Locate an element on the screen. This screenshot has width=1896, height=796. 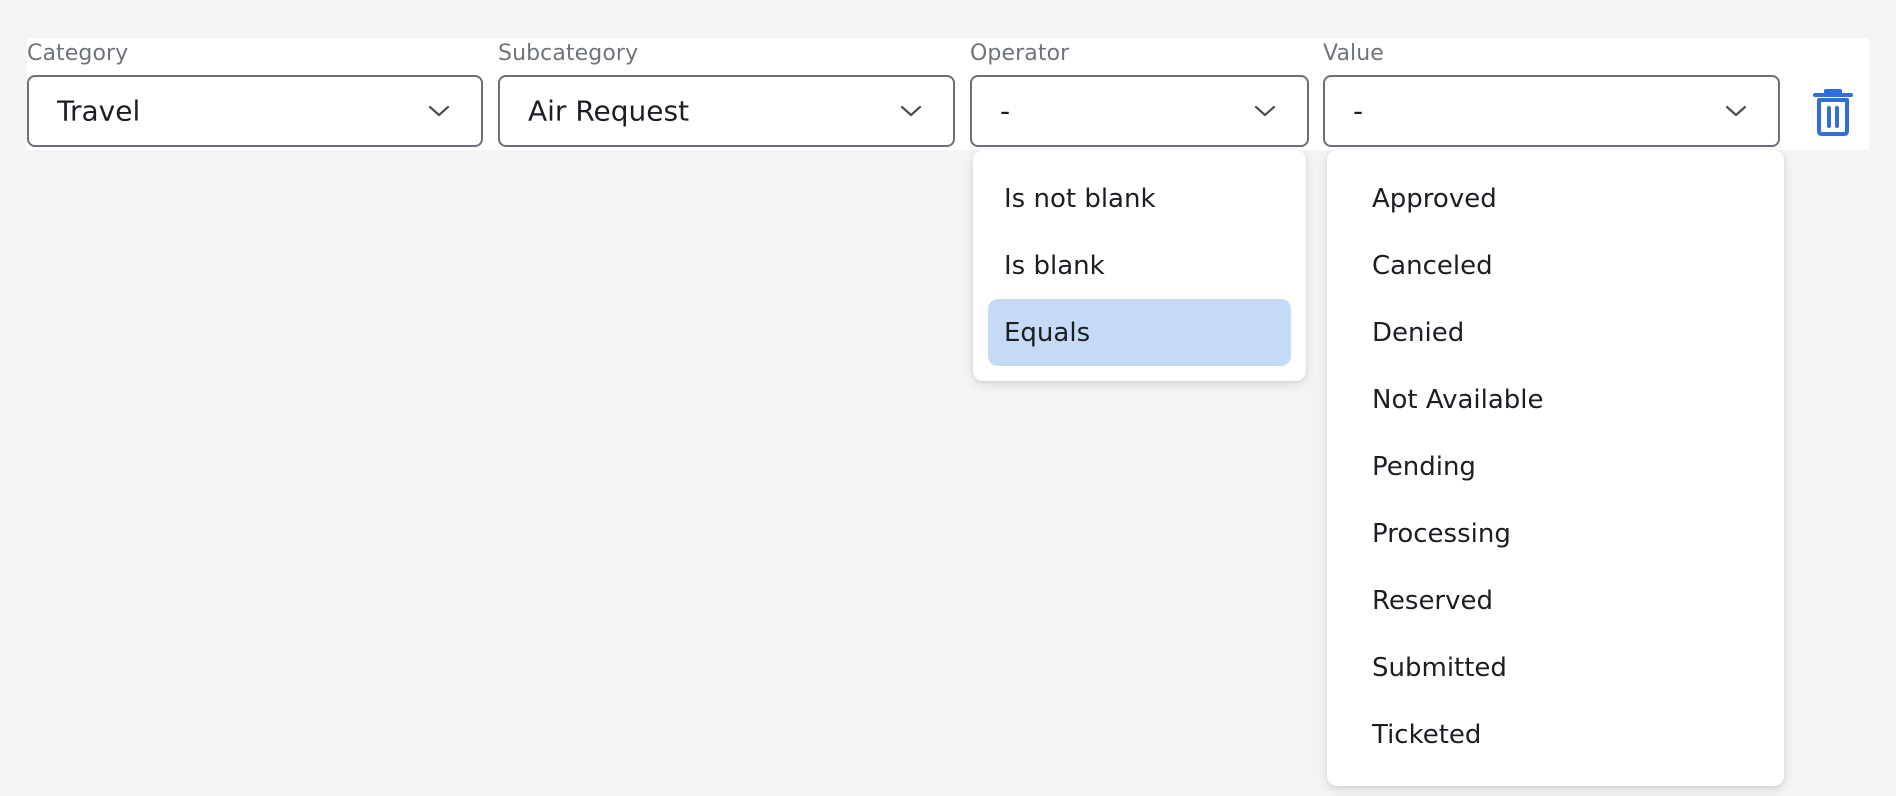
category-label: Category is located at coordinates (78, 53).